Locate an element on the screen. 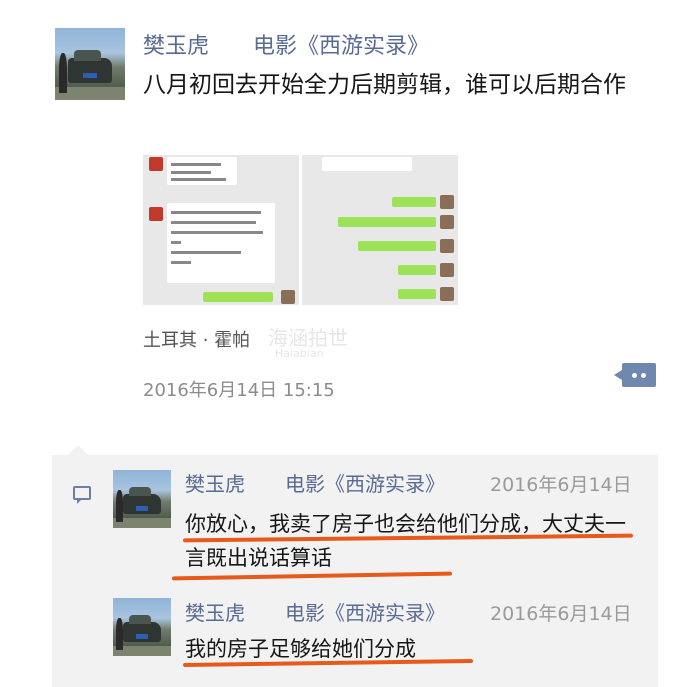  more-dots-icon is located at coordinates (634, 375).